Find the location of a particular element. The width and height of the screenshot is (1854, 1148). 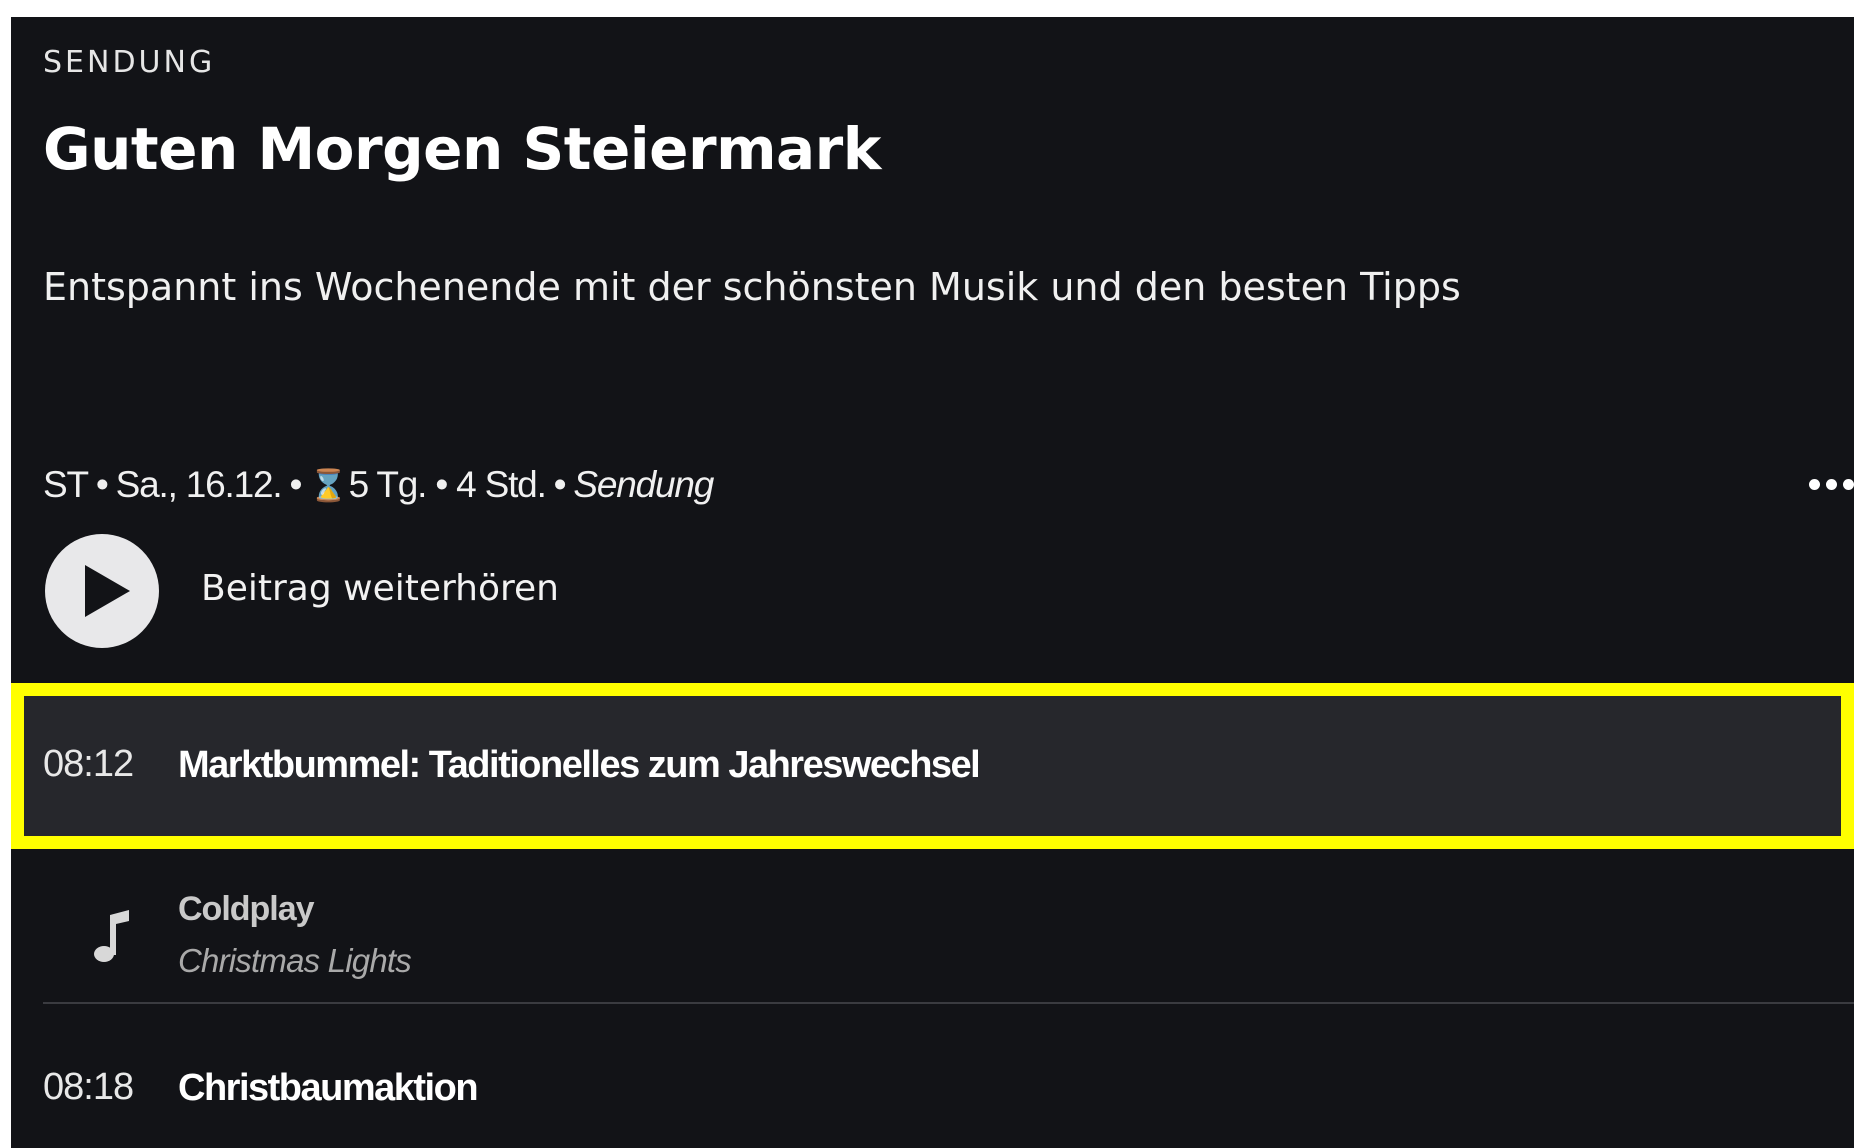

play-icon is located at coordinates (107, 591).